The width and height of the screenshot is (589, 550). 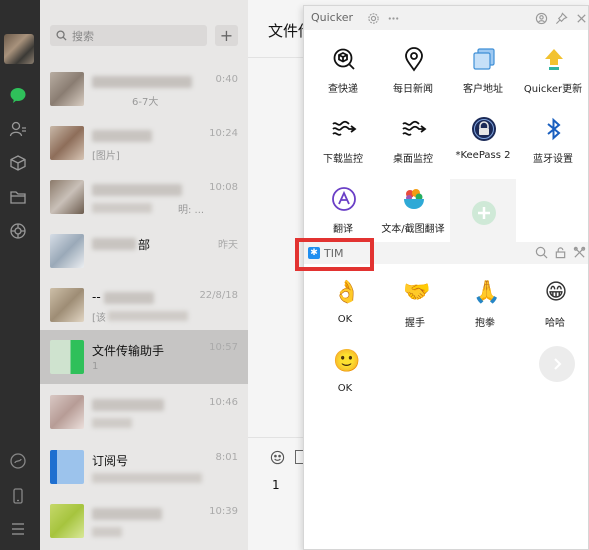 What do you see at coordinates (334, 254) in the screenshot?
I see `highlight-box` at bounding box center [334, 254].